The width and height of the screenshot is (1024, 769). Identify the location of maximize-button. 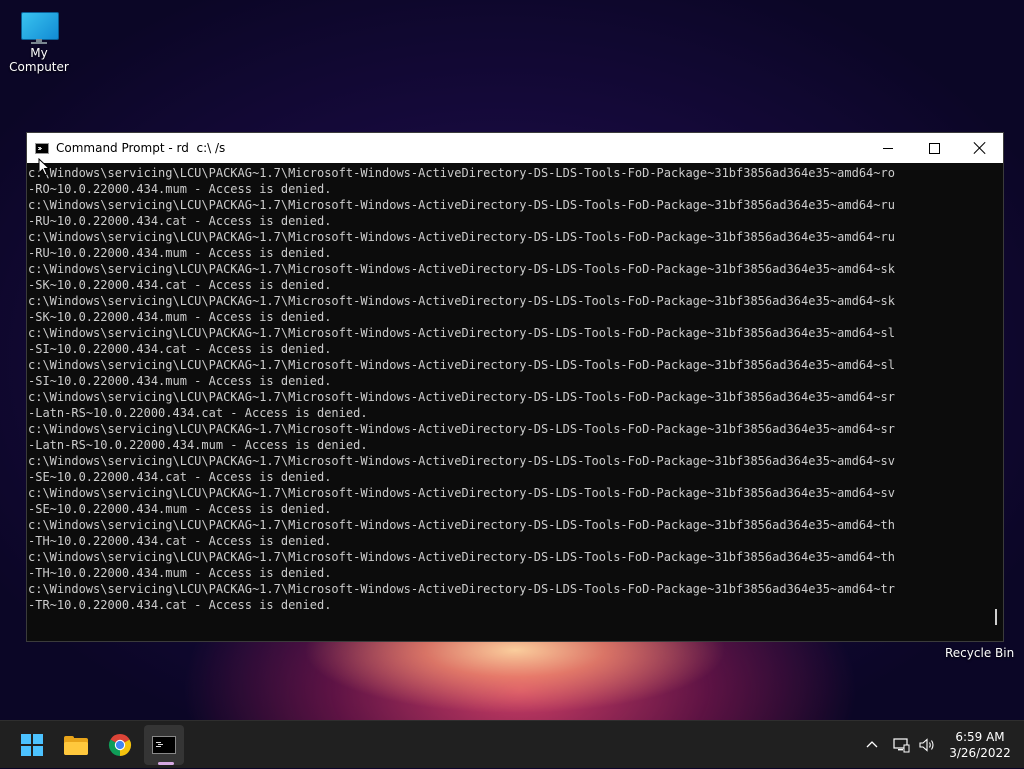
(934, 148).